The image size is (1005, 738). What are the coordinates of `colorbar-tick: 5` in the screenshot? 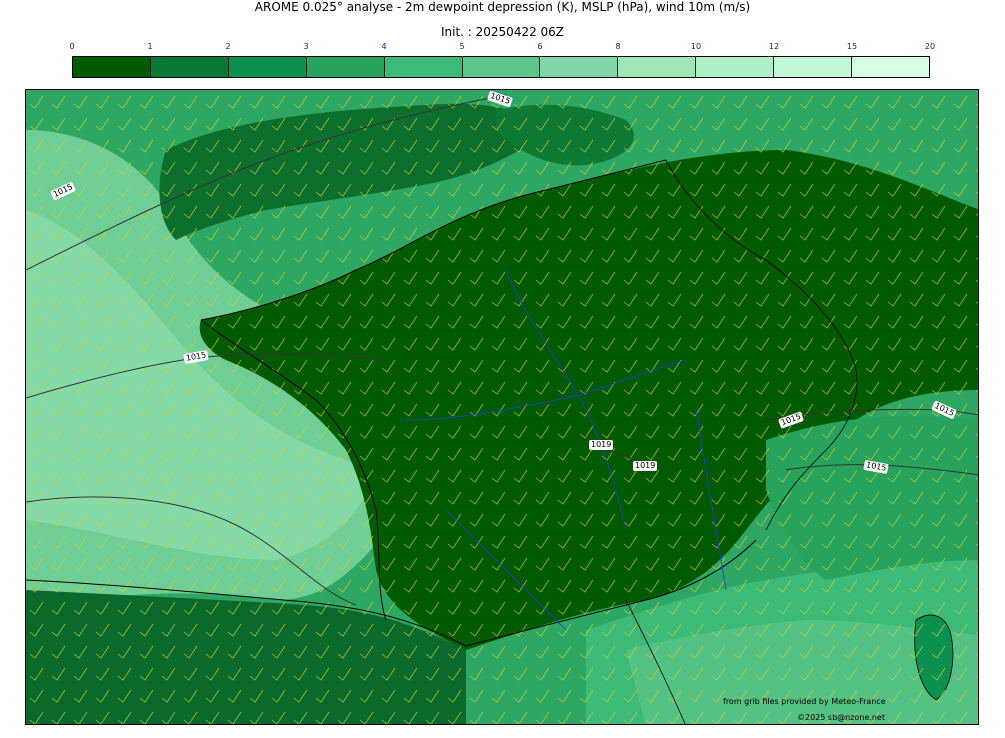 It's located at (462, 46).